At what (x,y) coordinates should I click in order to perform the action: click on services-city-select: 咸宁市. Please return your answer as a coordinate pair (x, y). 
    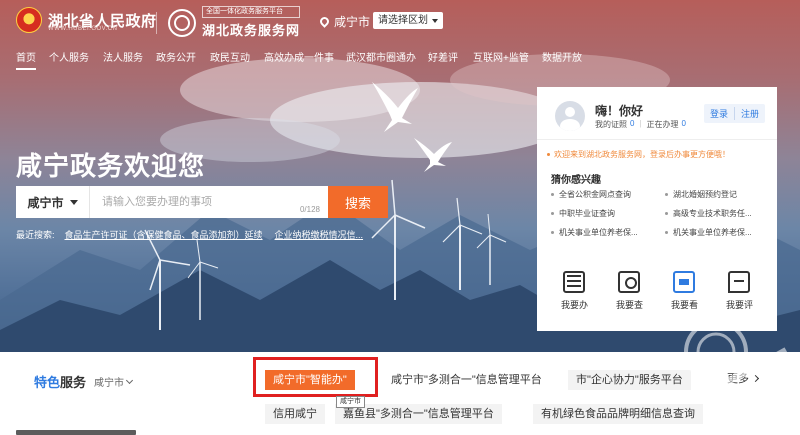
    Looking at the image, I should click on (114, 381).